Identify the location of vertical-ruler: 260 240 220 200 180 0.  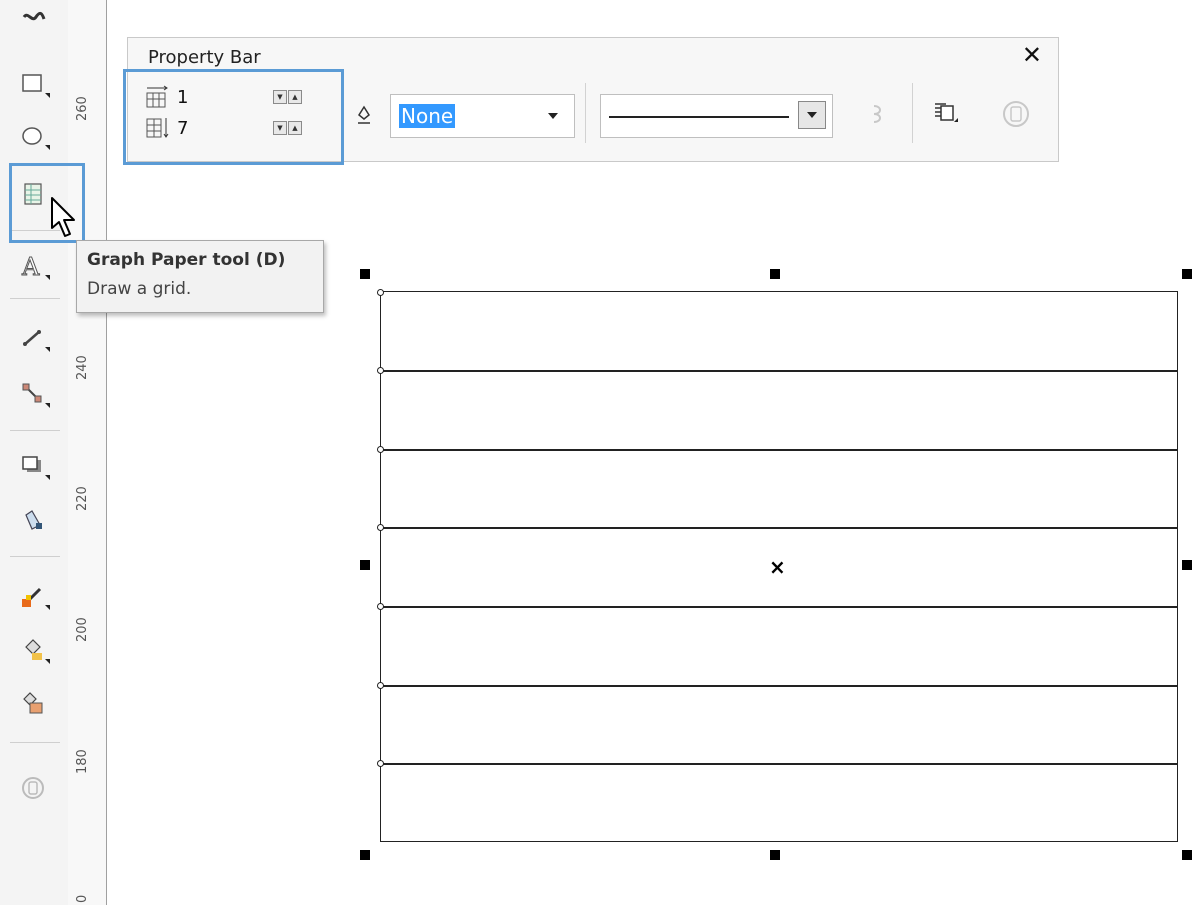
(87, 452).